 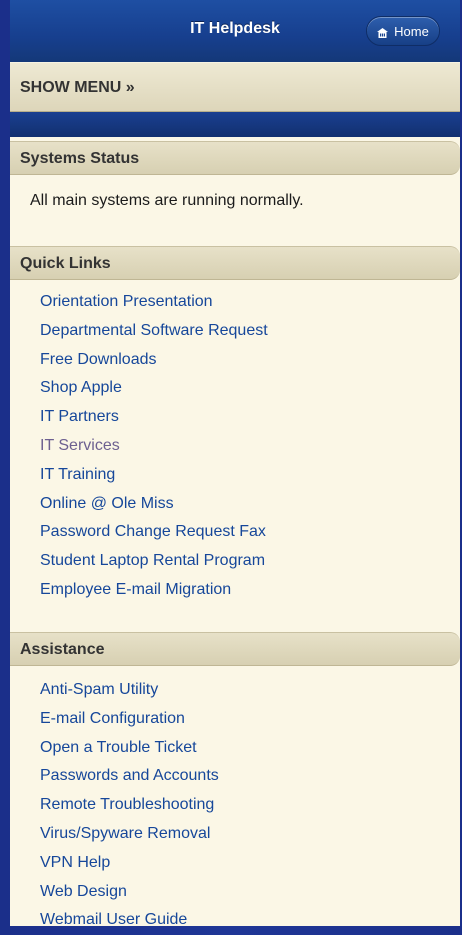 I want to click on link-virus-spyware-removal: Virus/Spyware Removal, so click(x=129, y=834).